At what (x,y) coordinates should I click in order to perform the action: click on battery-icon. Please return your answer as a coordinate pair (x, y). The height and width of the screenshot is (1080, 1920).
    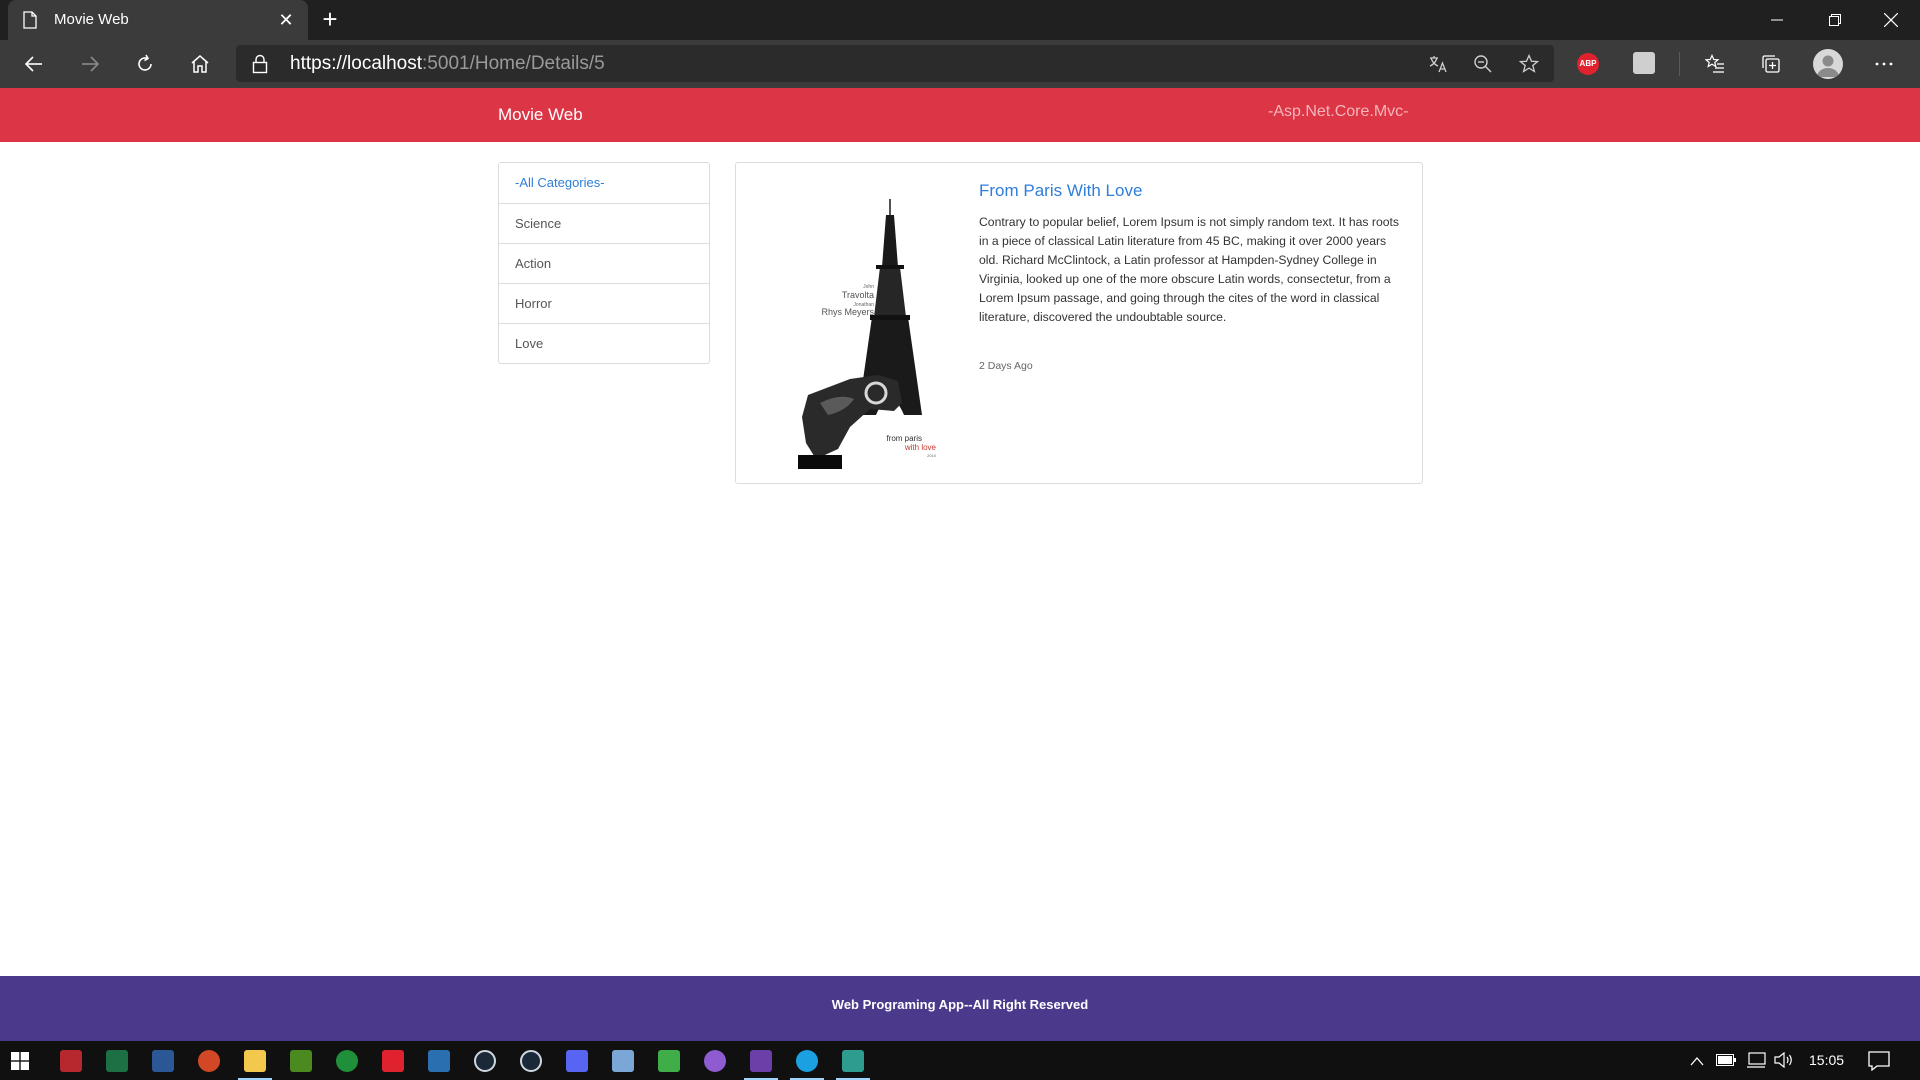
    Looking at the image, I should click on (1726, 1060).